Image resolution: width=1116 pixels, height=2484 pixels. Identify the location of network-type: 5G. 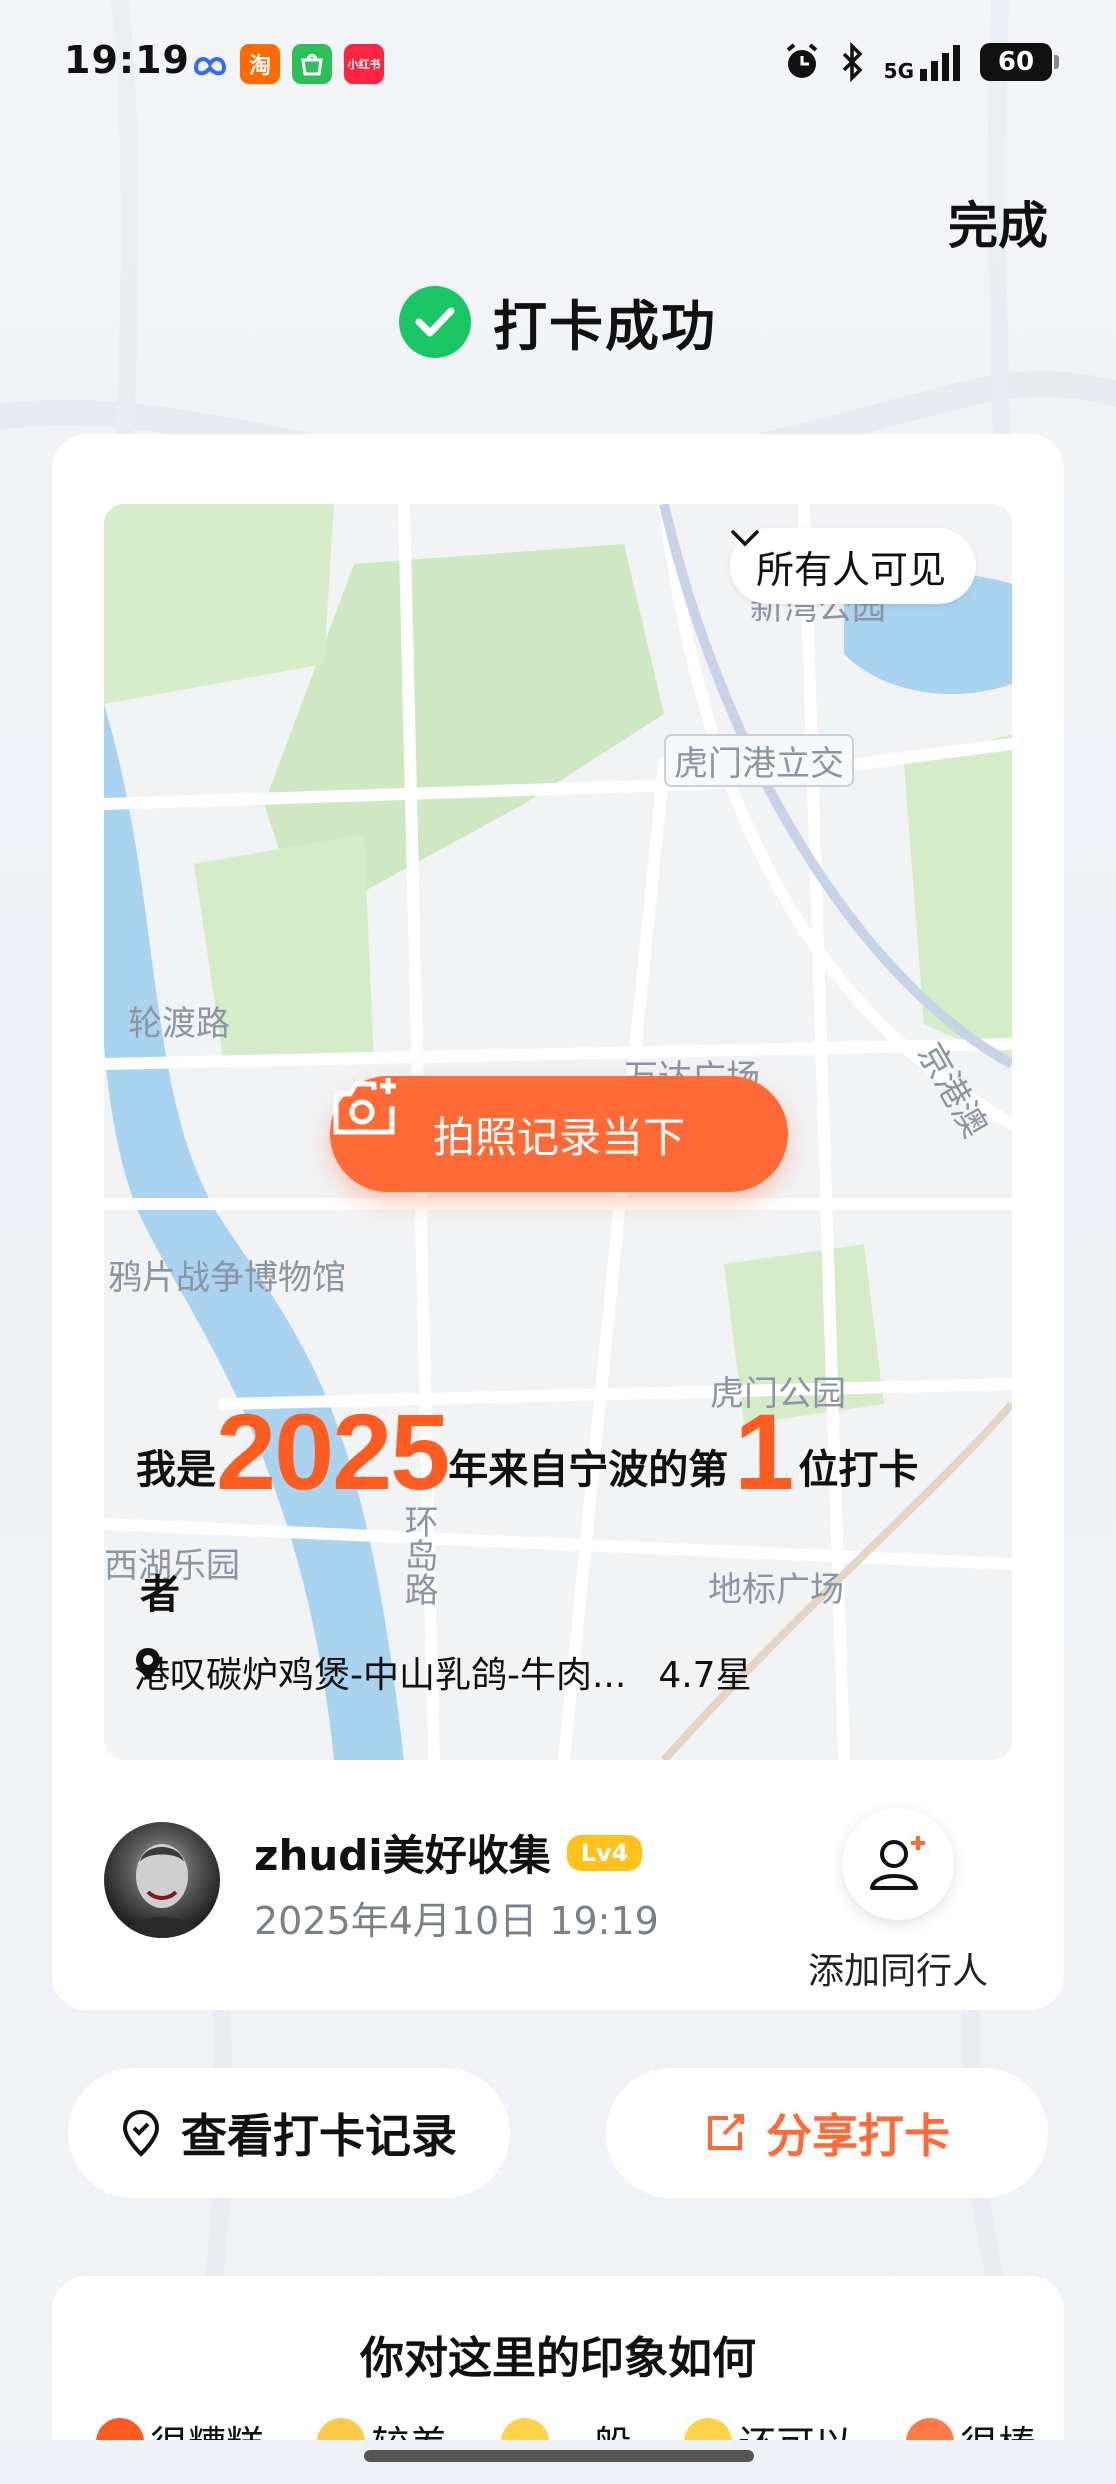
(898, 71).